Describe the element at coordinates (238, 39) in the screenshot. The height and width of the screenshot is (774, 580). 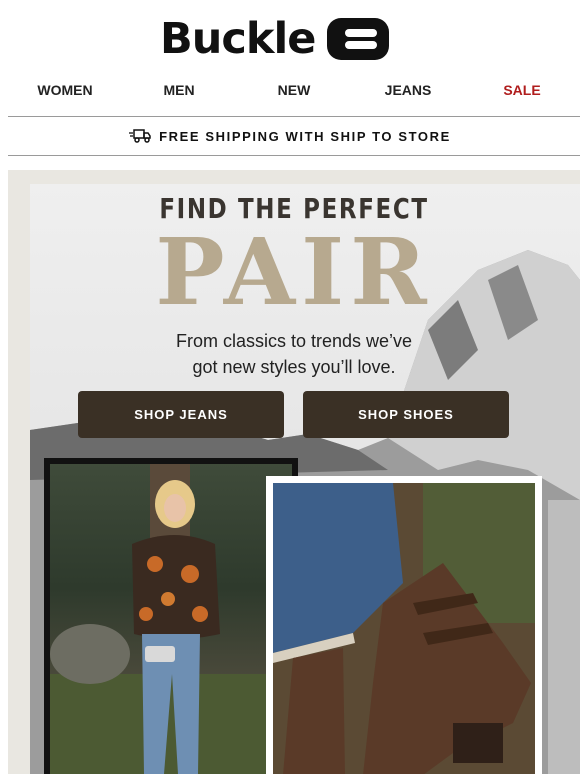
I see `logo-wordmark: Buckle` at that location.